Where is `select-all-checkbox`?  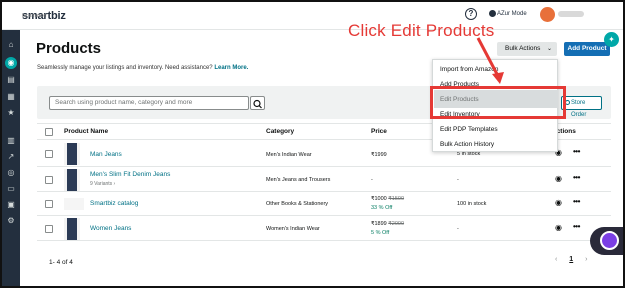 select-all-checkbox is located at coordinates (49, 132).